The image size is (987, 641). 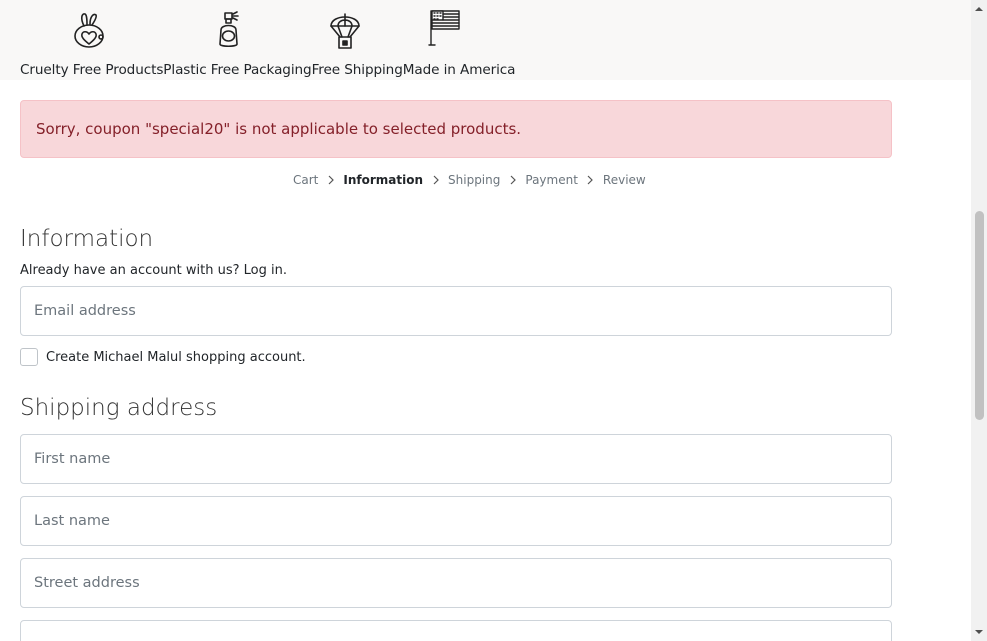 I want to click on rabbit-heart-icon, so click(x=90, y=30).